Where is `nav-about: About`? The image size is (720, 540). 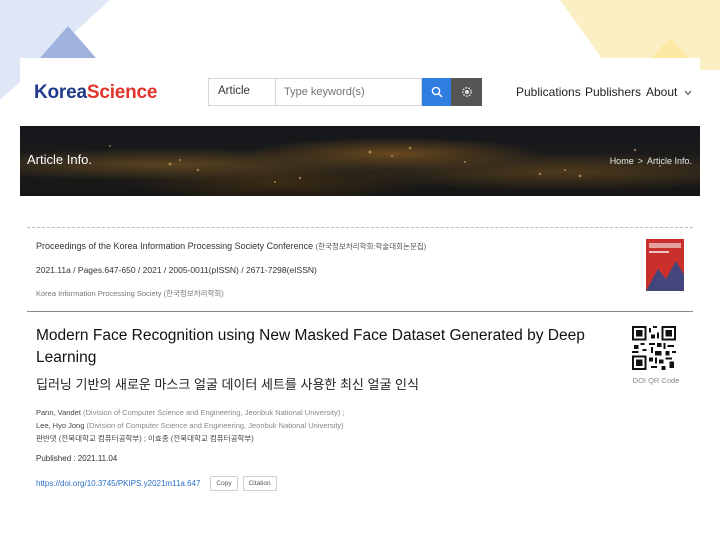 nav-about: About is located at coordinates (669, 92).